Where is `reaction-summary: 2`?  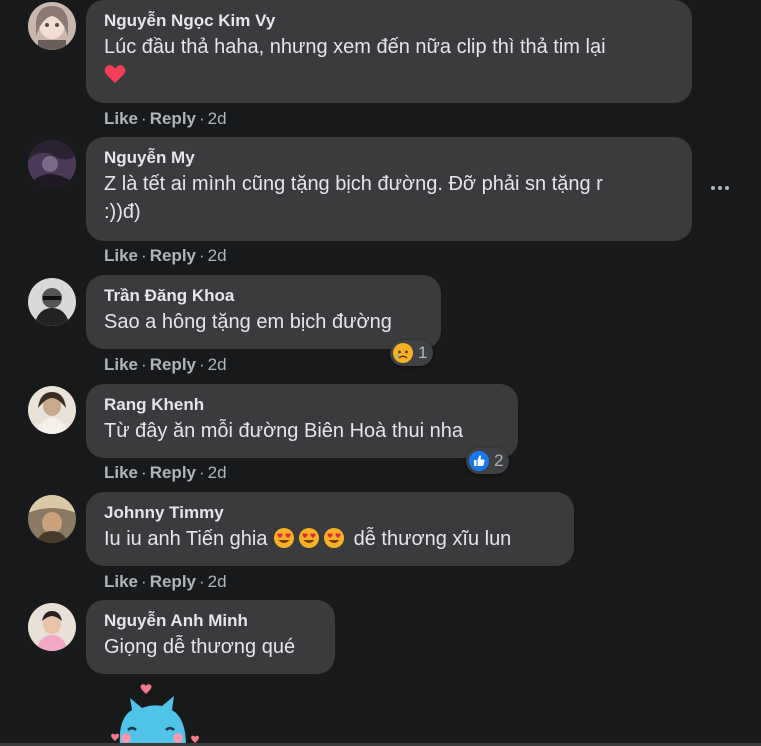 reaction-summary: 2 is located at coordinates (488, 461).